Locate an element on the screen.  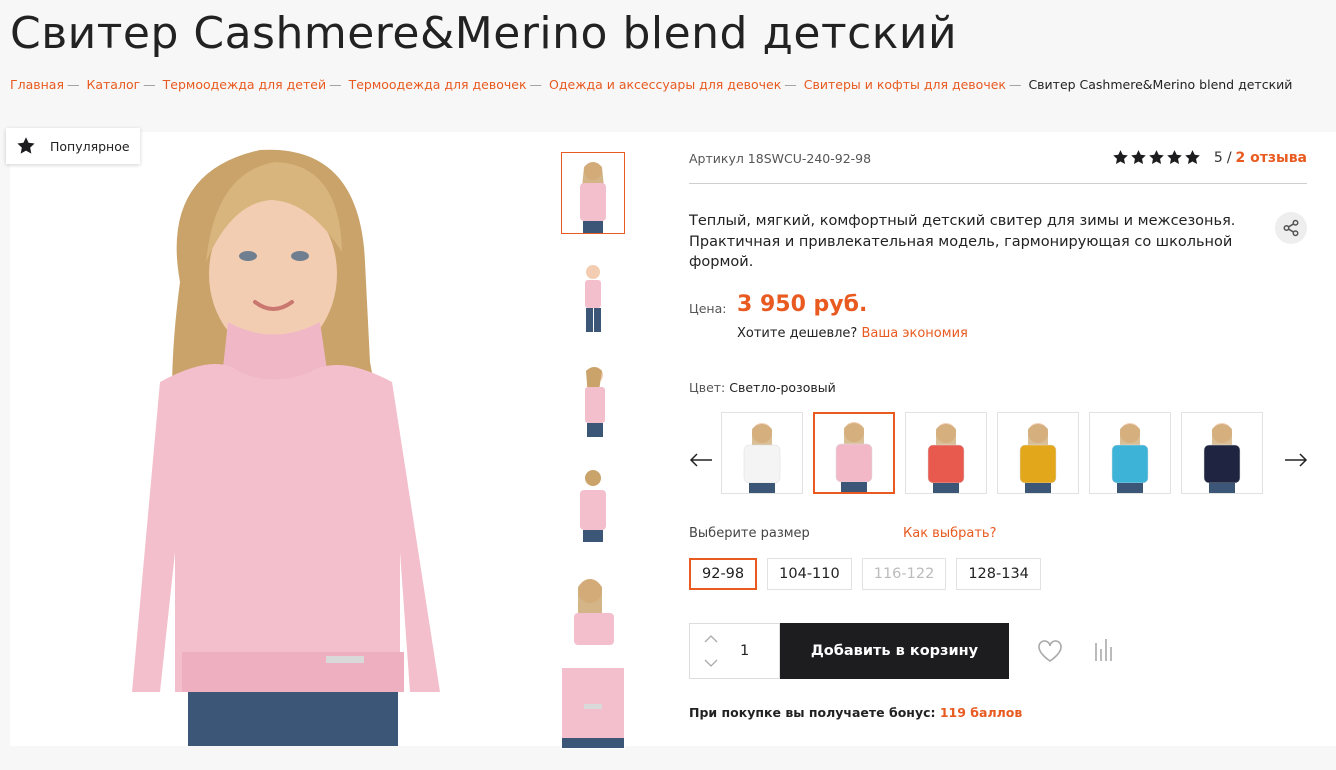
color-row: Цвет: Светло-розовый is located at coordinates (762, 387).